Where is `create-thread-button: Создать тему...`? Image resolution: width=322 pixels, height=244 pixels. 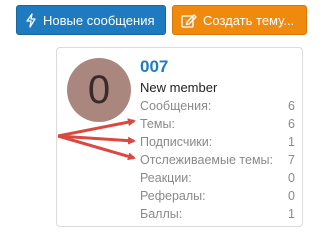
create-thread-button: Создать тему... is located at coordinates (239, 20).